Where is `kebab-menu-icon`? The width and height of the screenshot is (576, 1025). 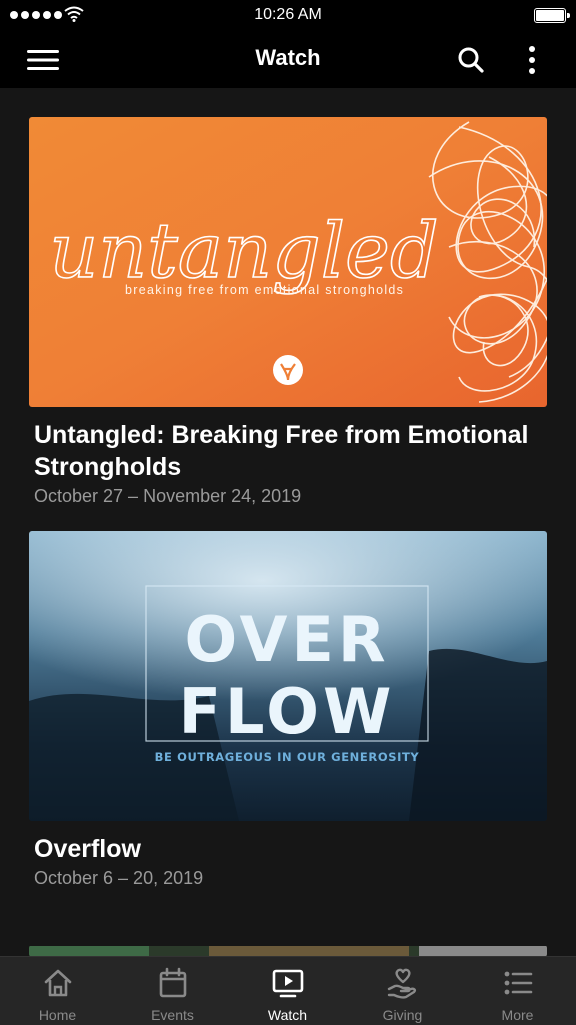
kebab-menu-icon is located at coordinates (532, 60).